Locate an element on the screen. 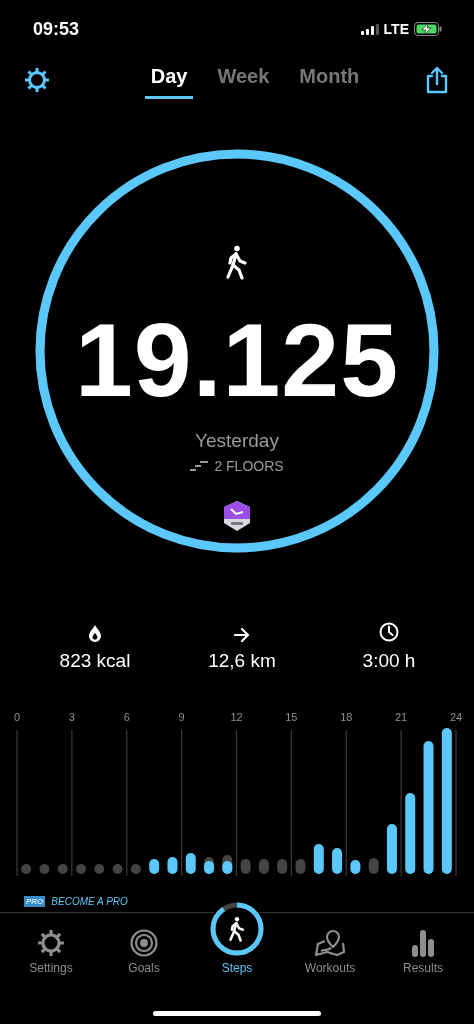 This screenshot has width=474, height=1024. hour-label: 21 is located at coordinates (401, 717).